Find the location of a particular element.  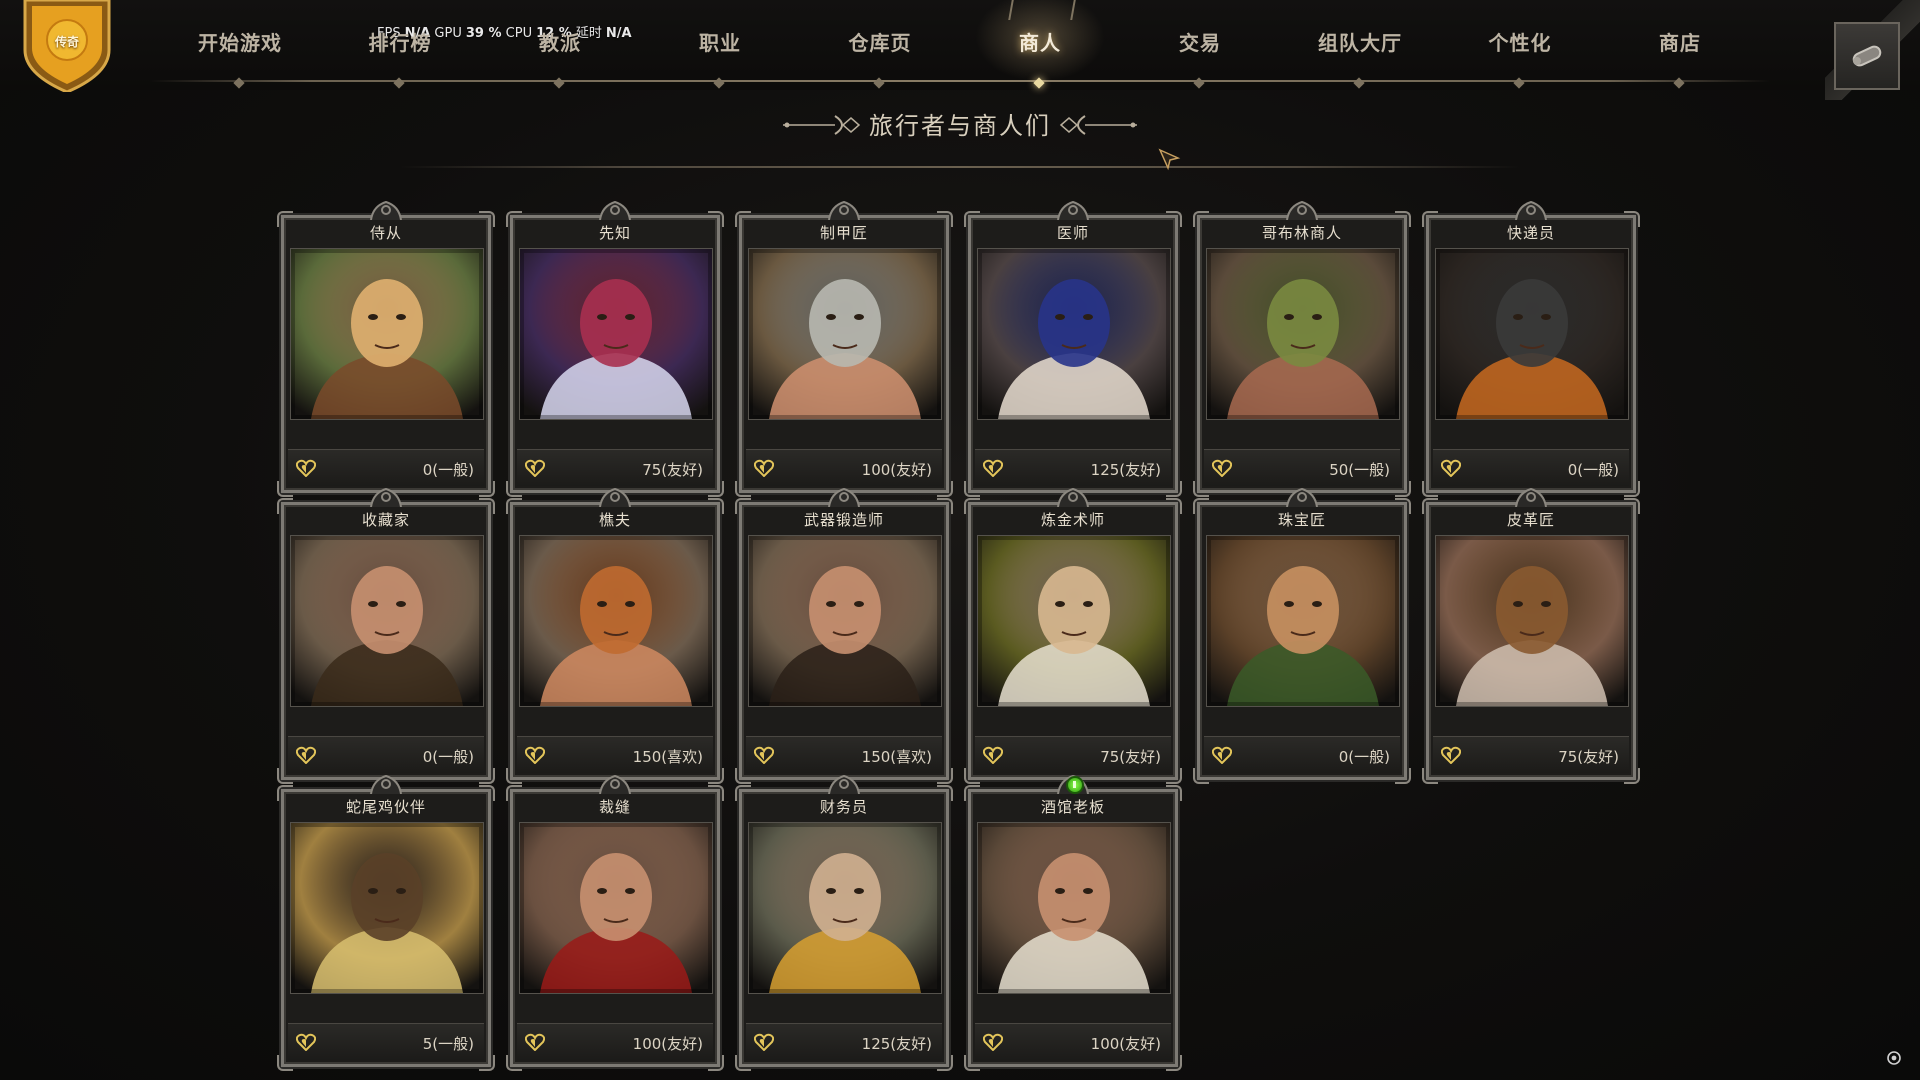

merchant-card: 炼金术师 75(友好) is located at coordinates (1073, 635).